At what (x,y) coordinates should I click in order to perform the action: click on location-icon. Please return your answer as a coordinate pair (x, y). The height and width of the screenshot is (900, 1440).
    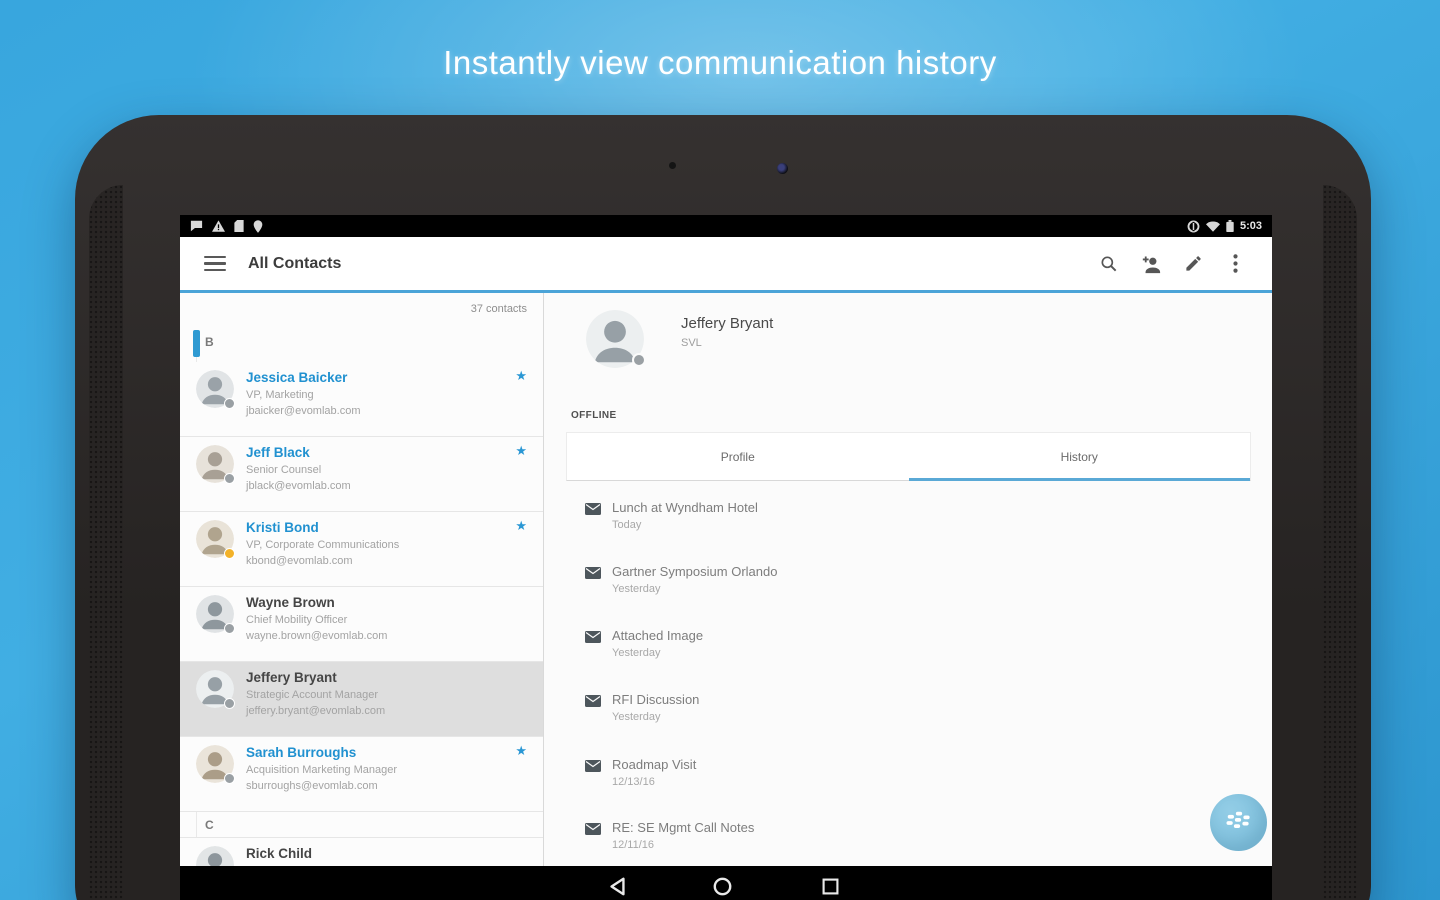
    Looking at the image, I should click on (258, 226).